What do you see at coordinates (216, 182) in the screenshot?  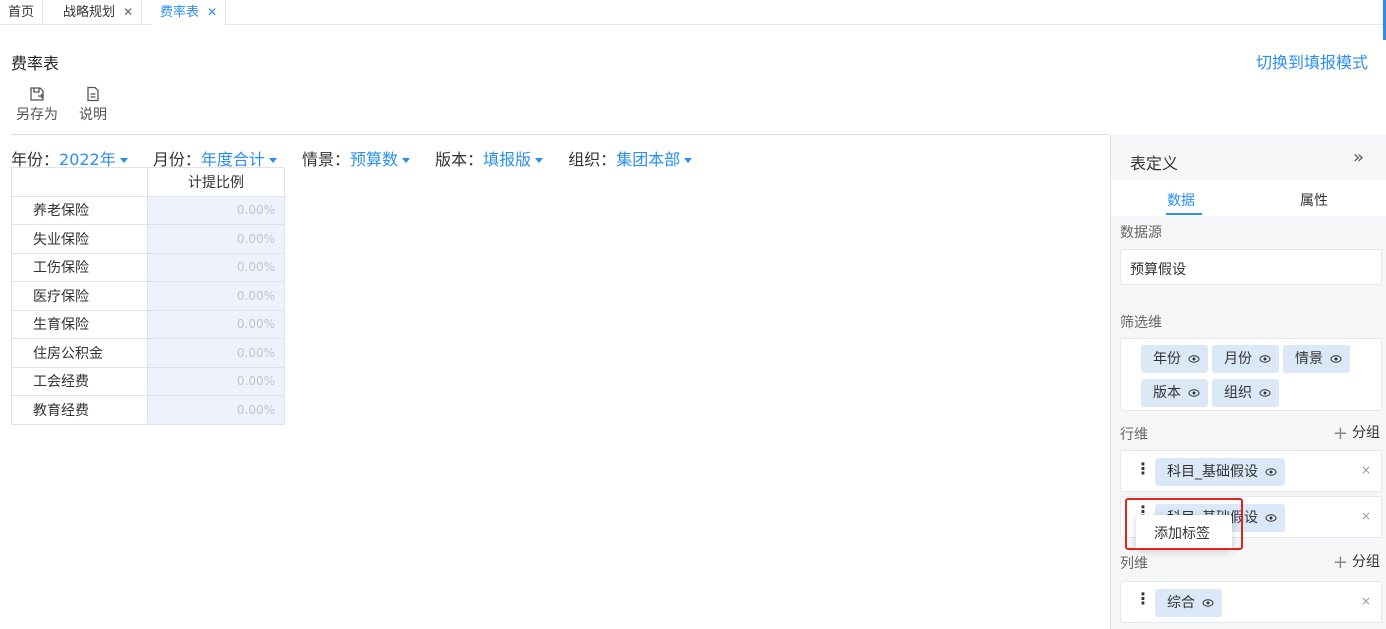 I see `column-header: 计提比例` at bounding box center [216, 182].